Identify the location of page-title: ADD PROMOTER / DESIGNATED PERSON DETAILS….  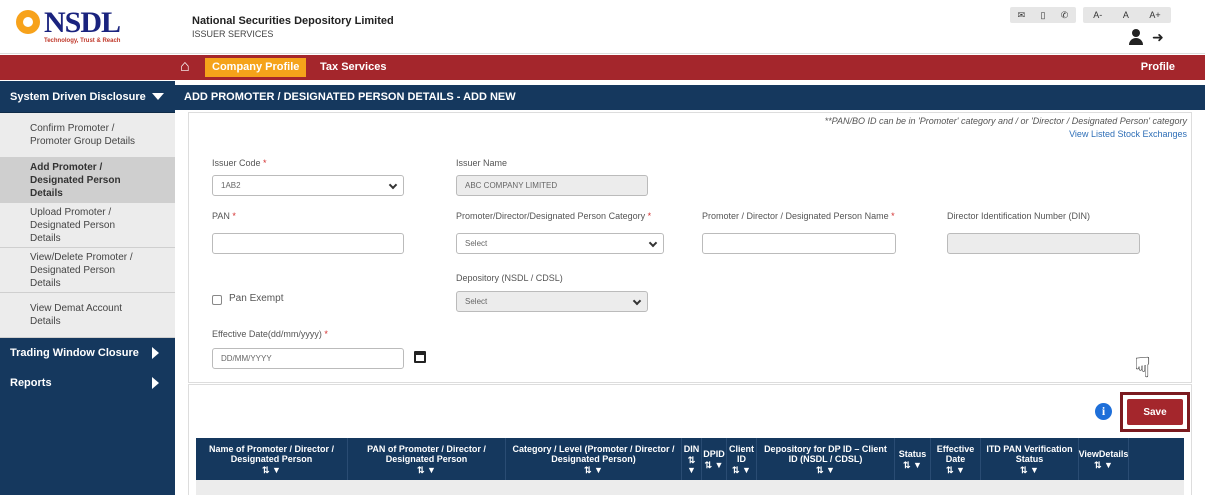
(690, 97).